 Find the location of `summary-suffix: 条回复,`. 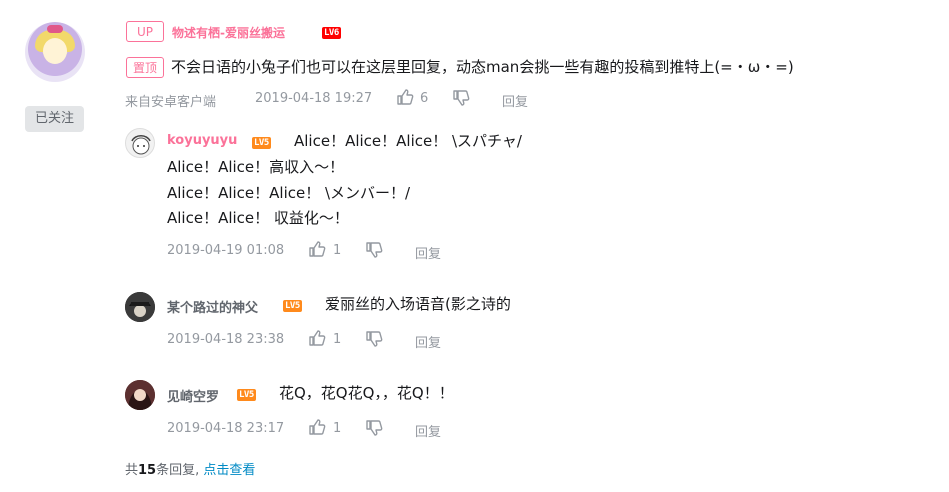

summary-suffix: 条回复, is located at coordinates (178, 470).